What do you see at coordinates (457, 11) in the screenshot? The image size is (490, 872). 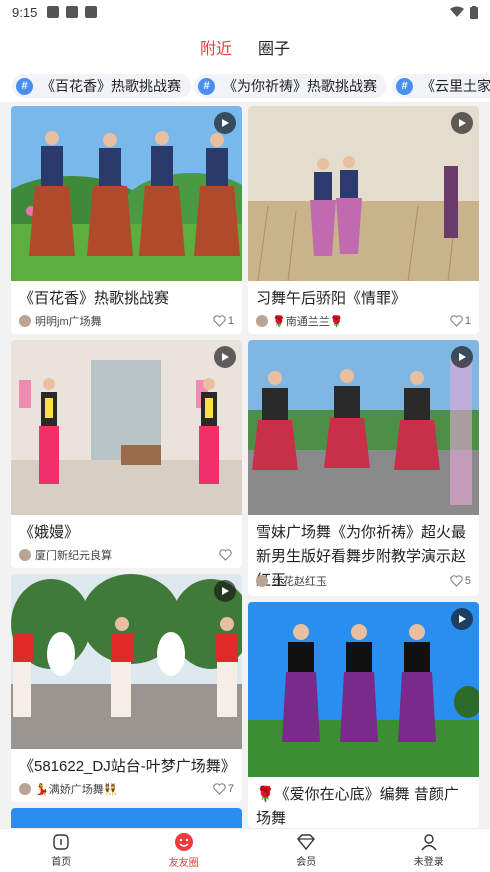 I see `wifi-icon` at bounding box center [457, 11].